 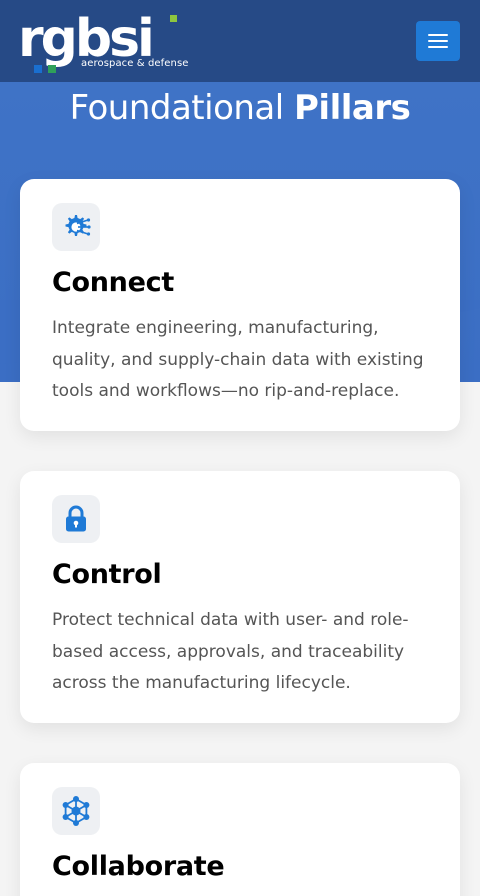 I want to click on rgbsi-logo: rgbsi aerospace & defense, so click(x=104, y=41).